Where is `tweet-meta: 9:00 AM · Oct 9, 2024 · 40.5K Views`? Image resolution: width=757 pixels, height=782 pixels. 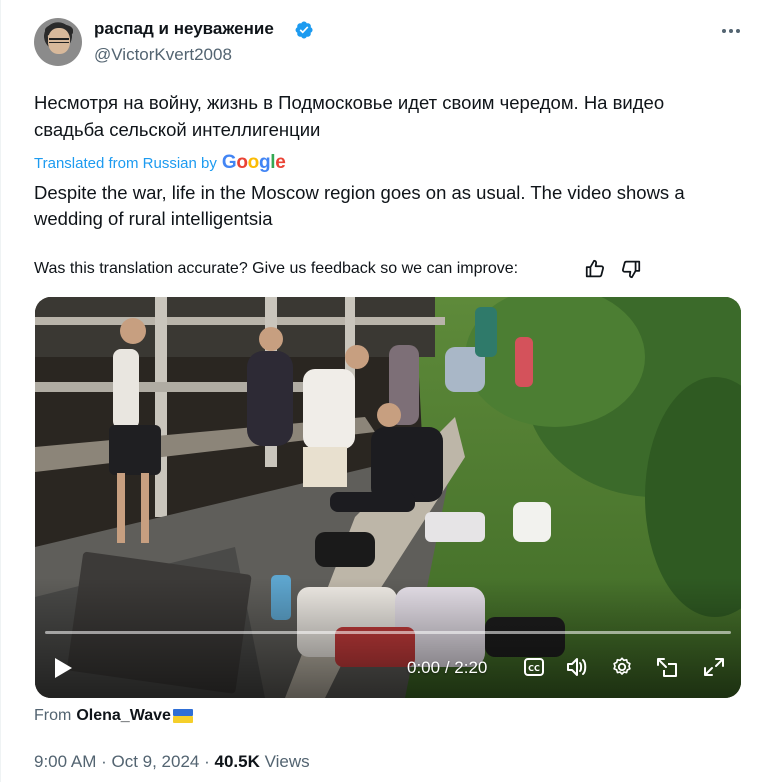 tweet-meta: 9:00 AM · Oct 9, 2024 · 40.5K Views is located at coordinates (172, 762).